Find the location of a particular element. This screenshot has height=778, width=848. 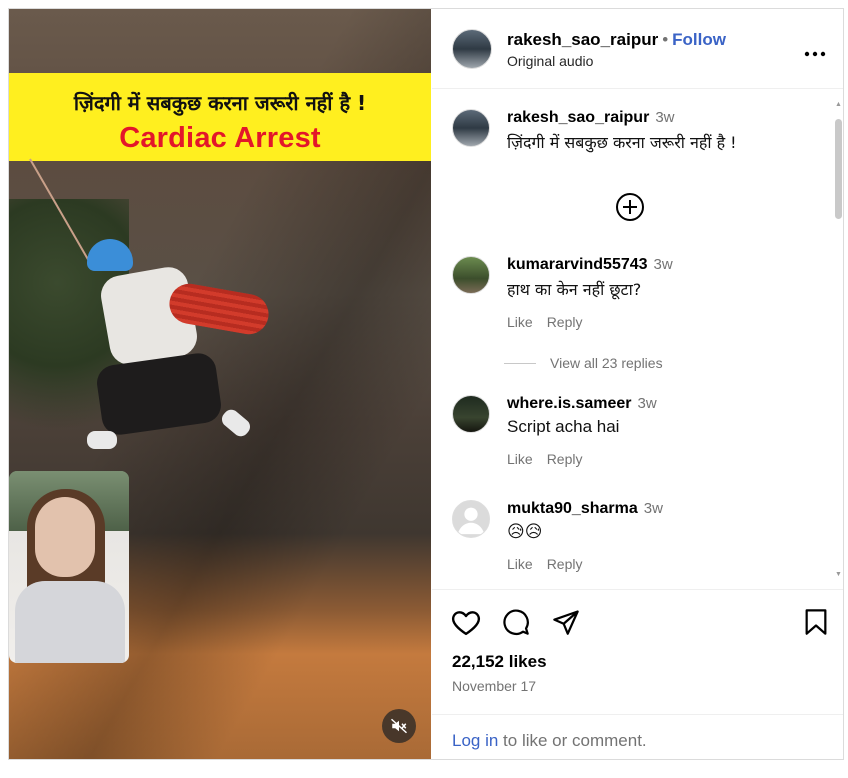

speaker-muted-icon is located at coordinates (399, 726).